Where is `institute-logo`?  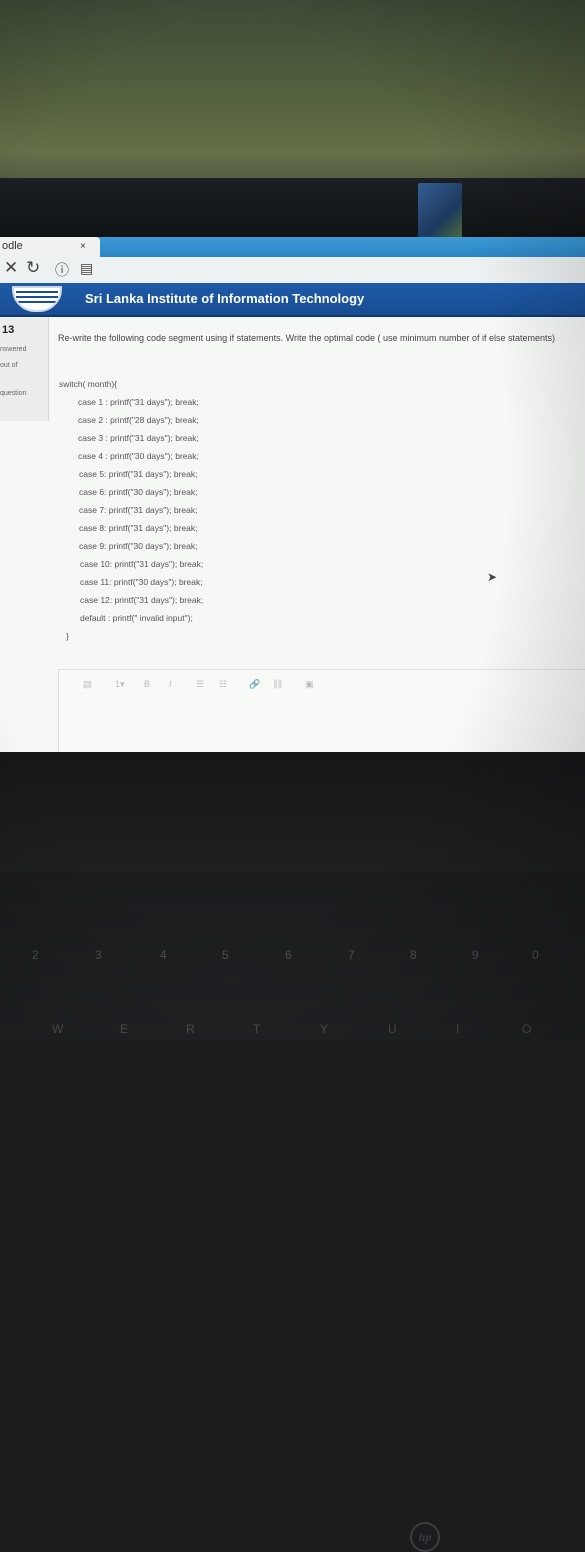 institute-logo is located at coordinates (37, 299).